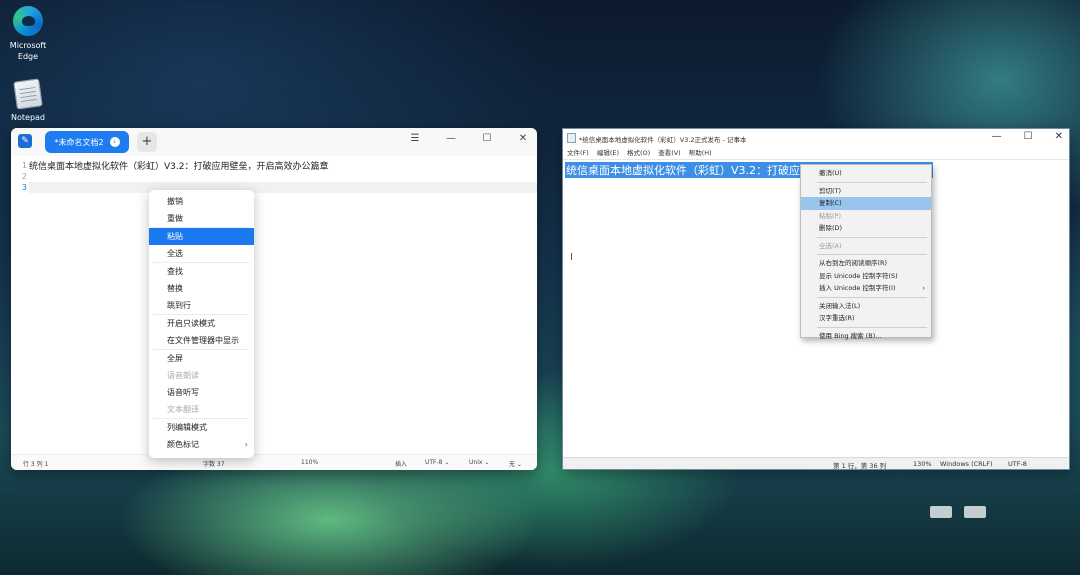 The width and height of the screenshot is (1080, 575). What do you see at coordinates (114, 142) in the screenshot?
I see `close-tab-icon: ›` at bounding box center [114, 142].